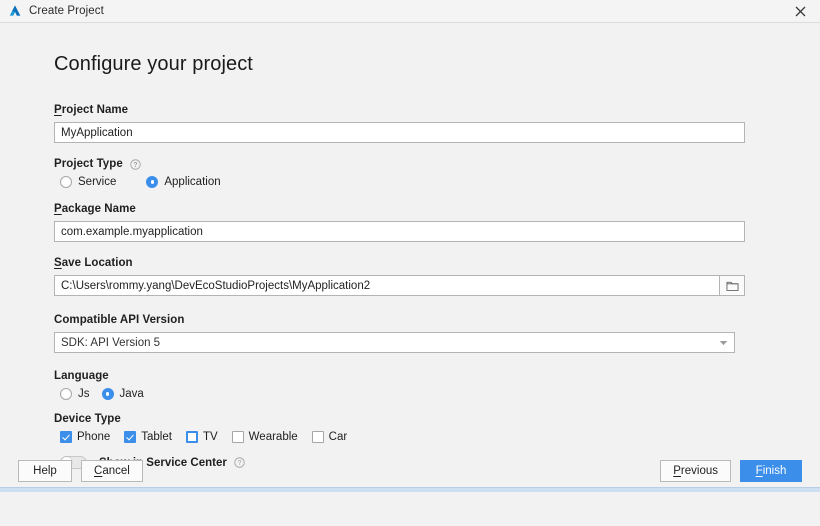  I want to click on device-type-label: Device Type, so click(410, 419).